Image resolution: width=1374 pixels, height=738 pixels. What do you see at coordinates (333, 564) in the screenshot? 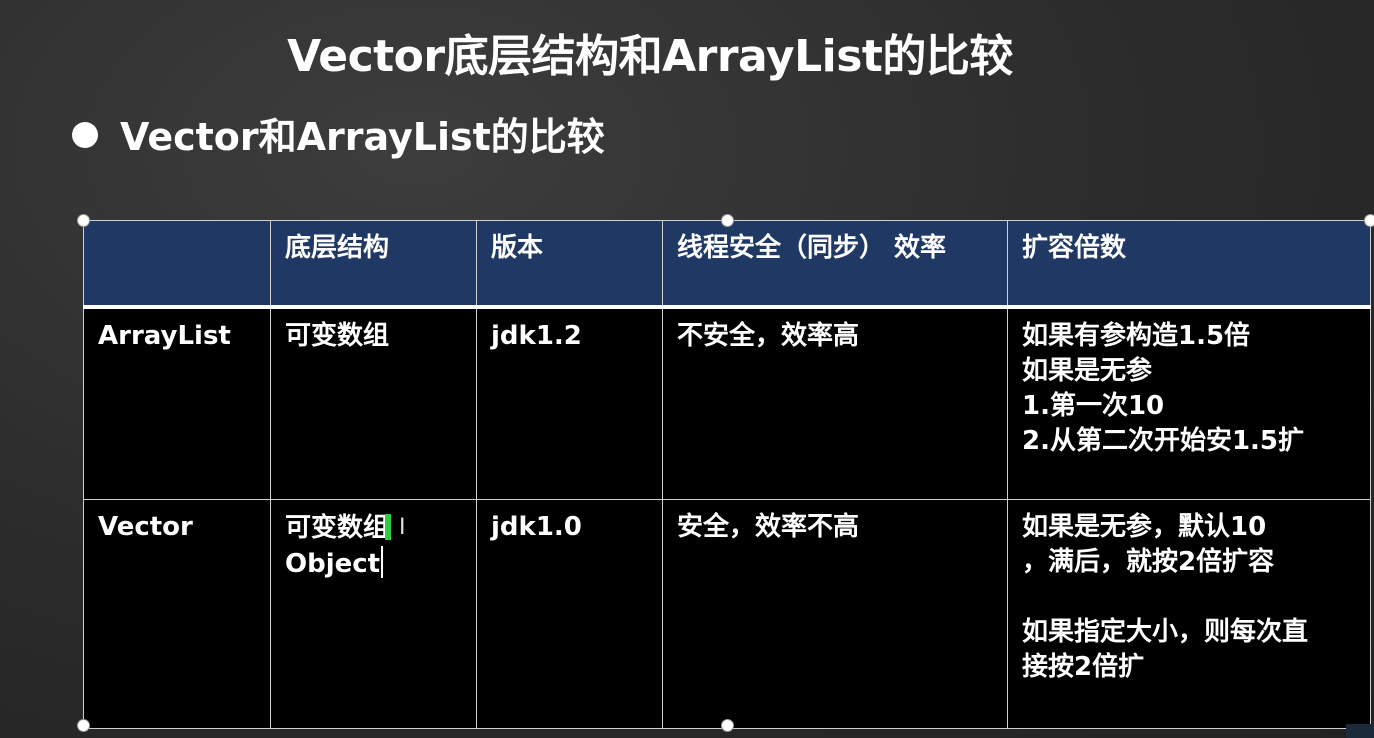
I see `structure-text: Object` at bounding box center [333, 564].